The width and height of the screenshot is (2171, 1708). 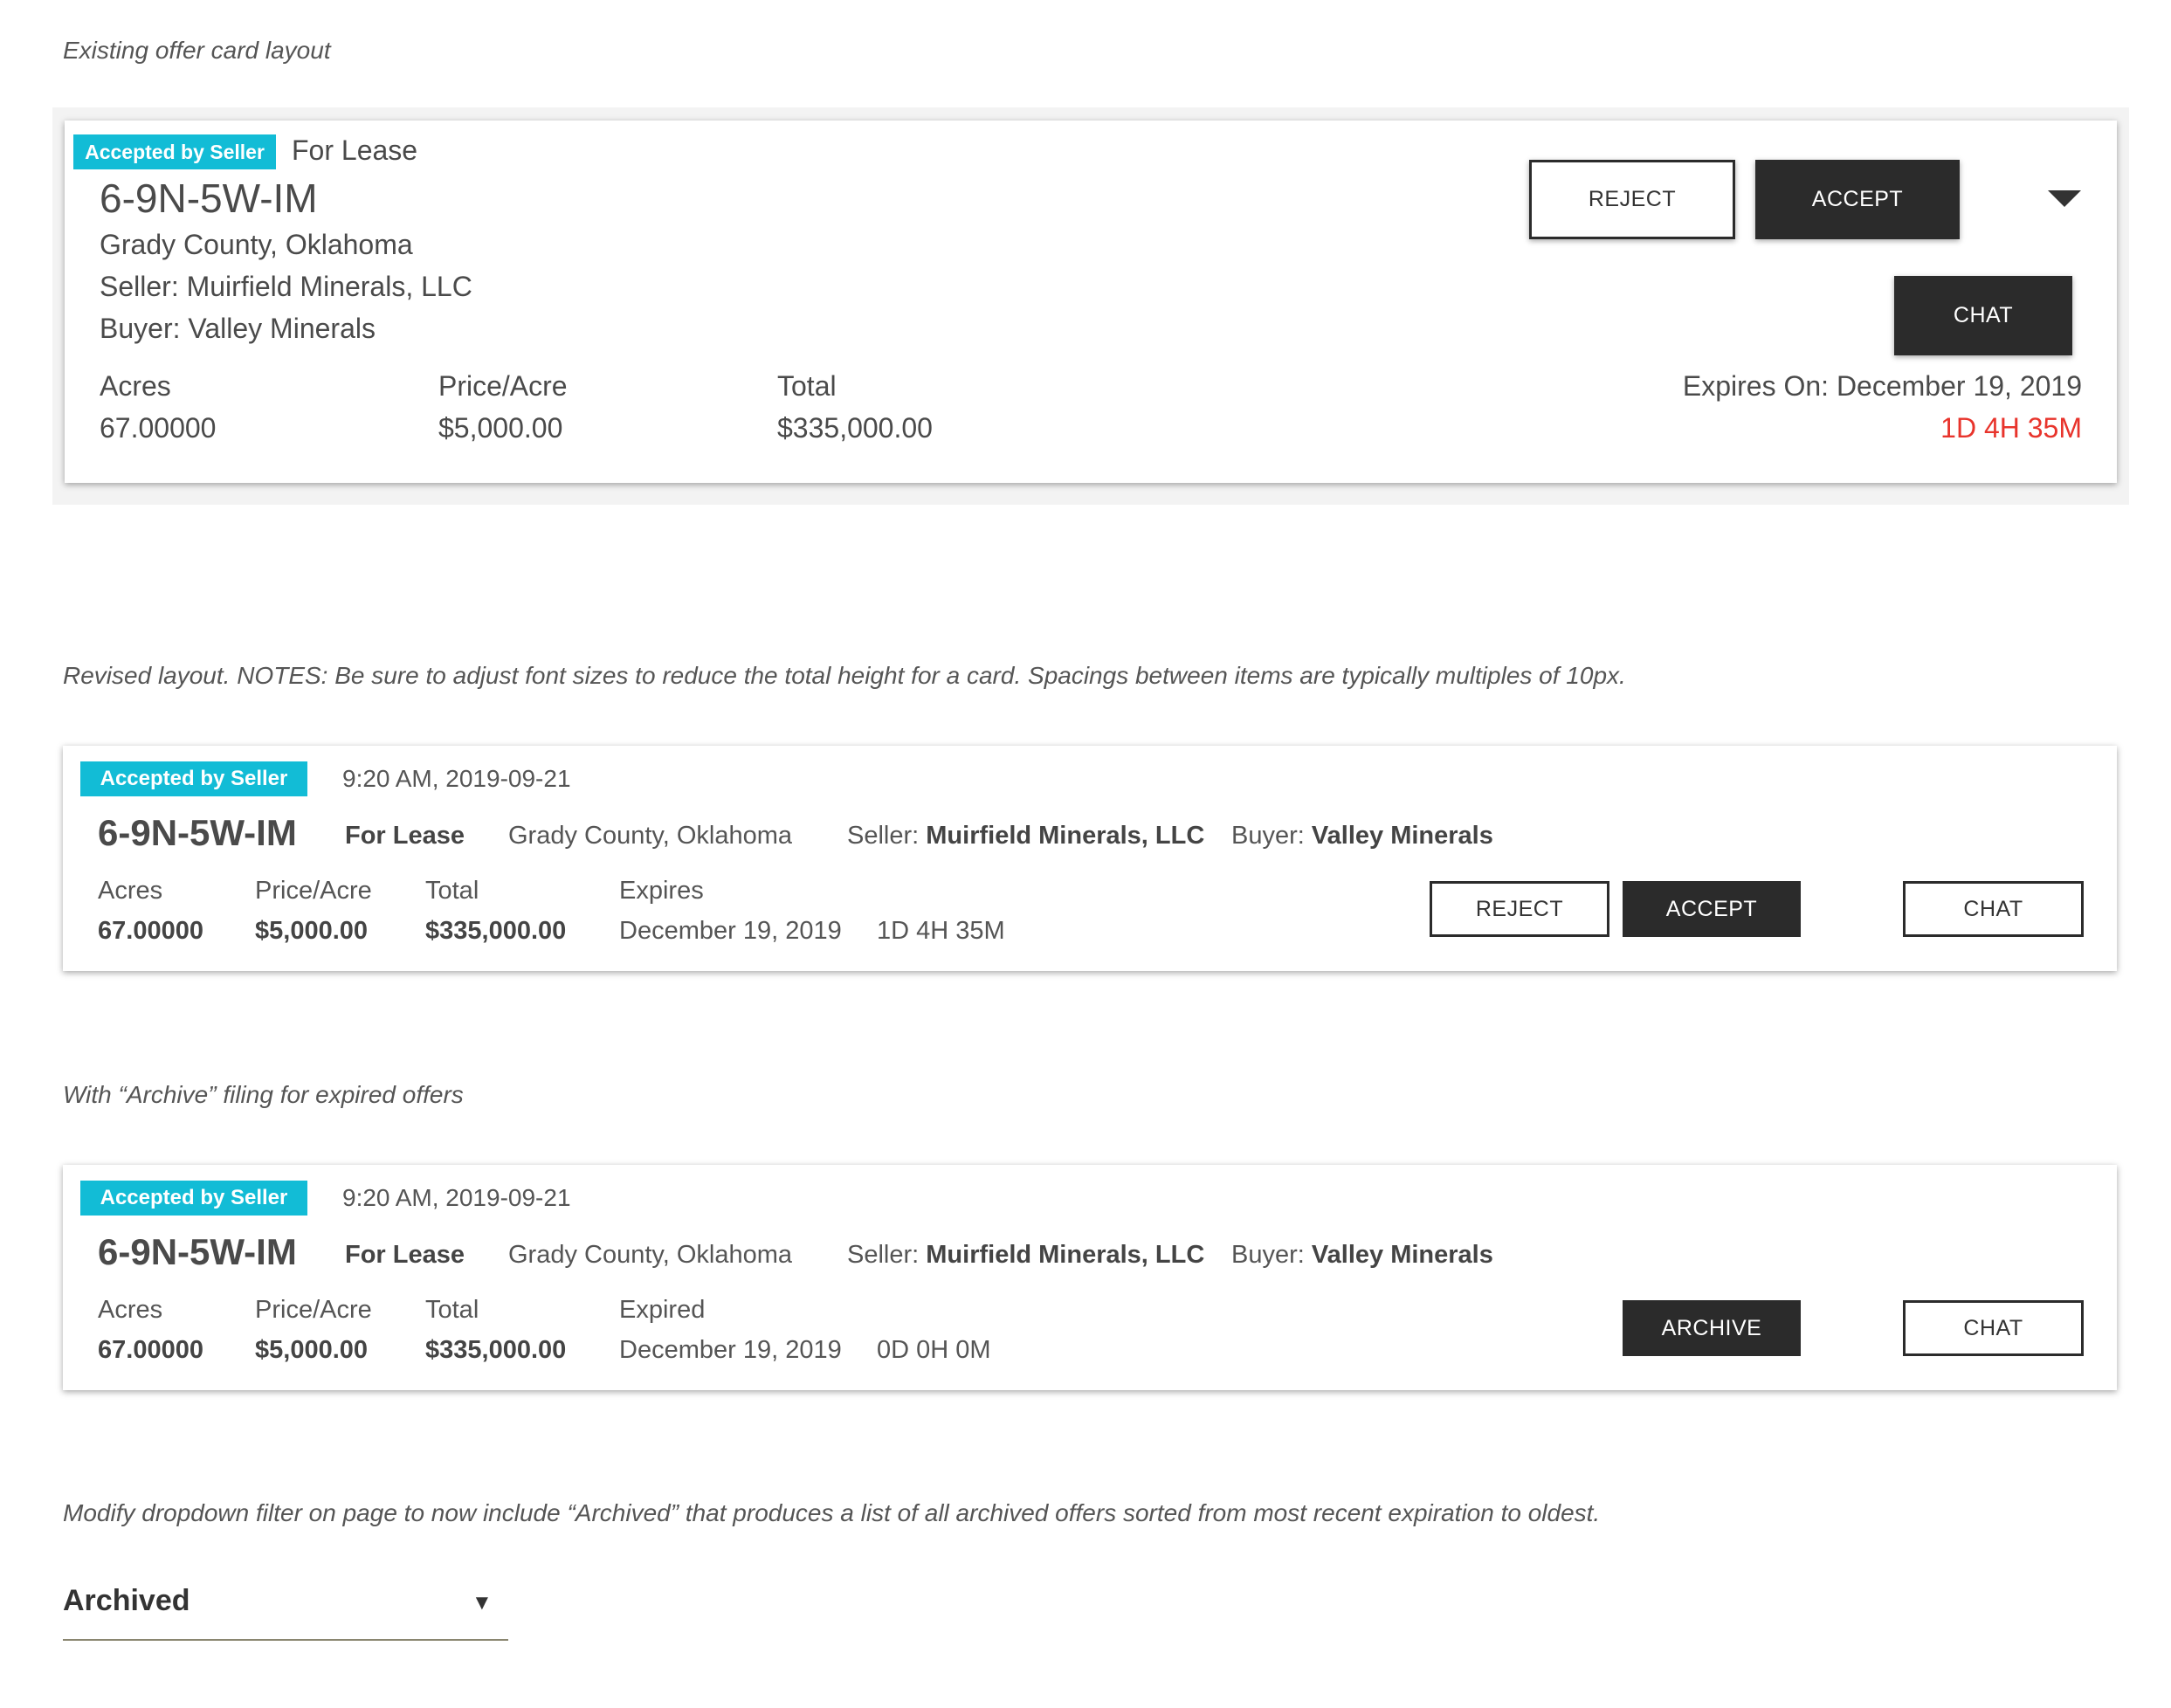 What do you see at coordinates (1712, 1328) in the screenshot?
I see `archive-button: ARCHIVE` at bounding box center [1712, 1328].